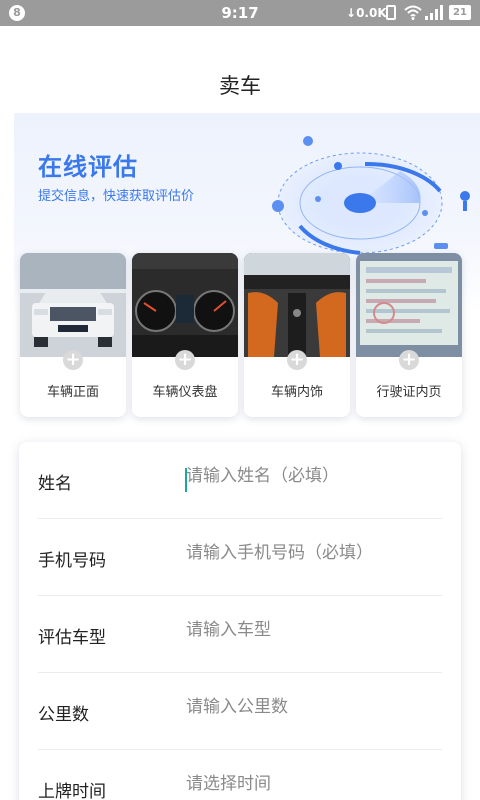 This screenshot has width=480, height=800. I want to click on name-label: 姓名, so click(55, 484).